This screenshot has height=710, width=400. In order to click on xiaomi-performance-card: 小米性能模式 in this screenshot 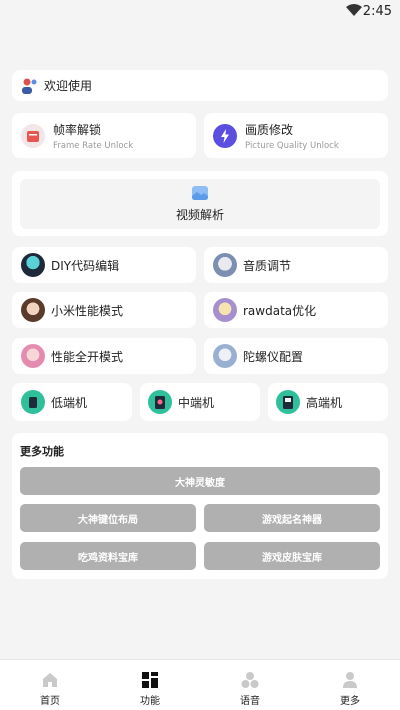, I will do `click(104, 310)`.